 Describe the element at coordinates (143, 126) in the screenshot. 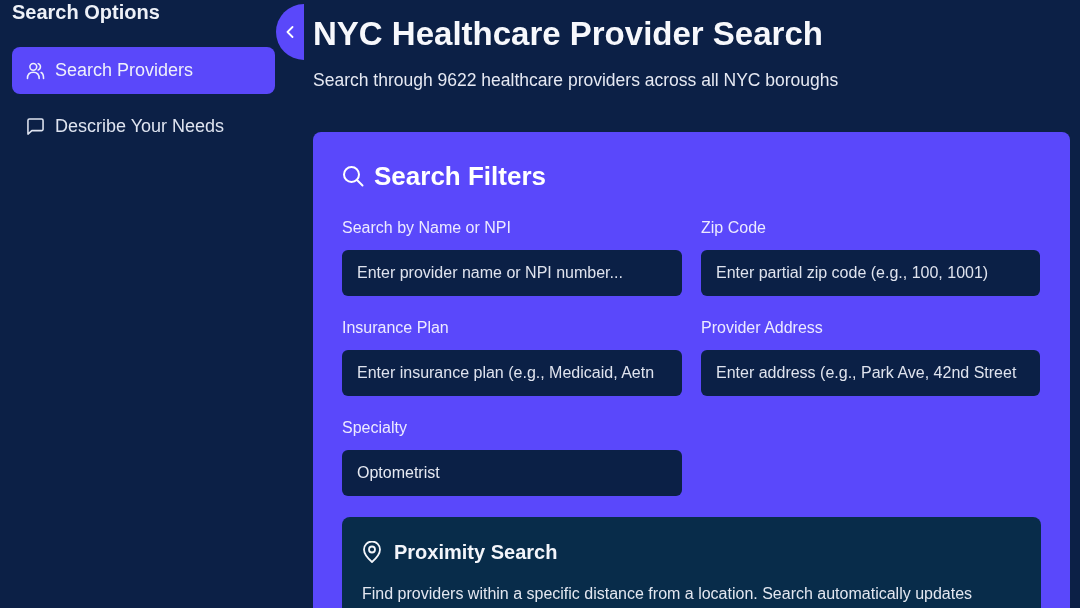

I see `sidebar-item: Describe Your Needs` at that location.